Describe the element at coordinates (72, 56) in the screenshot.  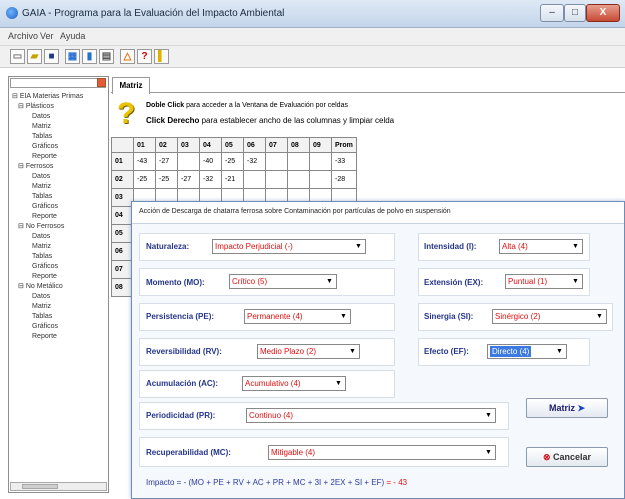
I see `grid-icon: ▦` at that location.